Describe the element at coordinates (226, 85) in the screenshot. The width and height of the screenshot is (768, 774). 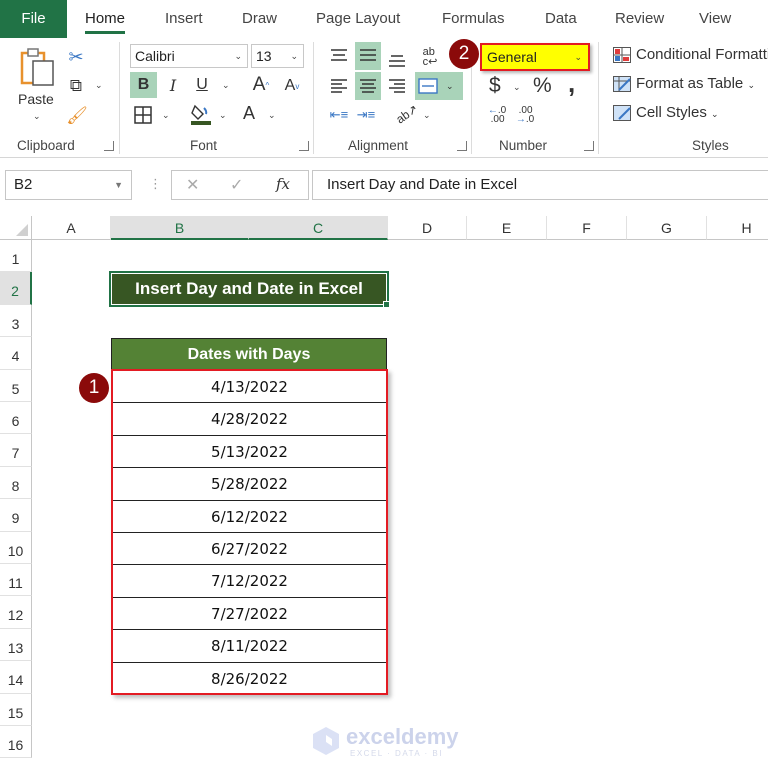
I see `underline-dropdown-icon: ⌄` at that location.